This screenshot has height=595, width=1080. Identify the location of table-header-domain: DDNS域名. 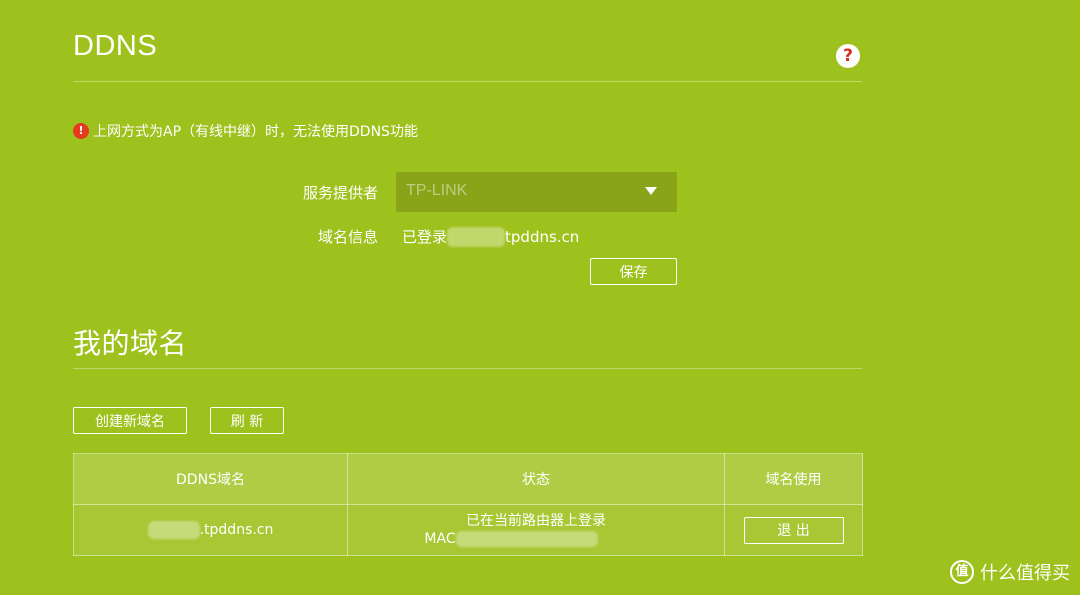
(210, 479).